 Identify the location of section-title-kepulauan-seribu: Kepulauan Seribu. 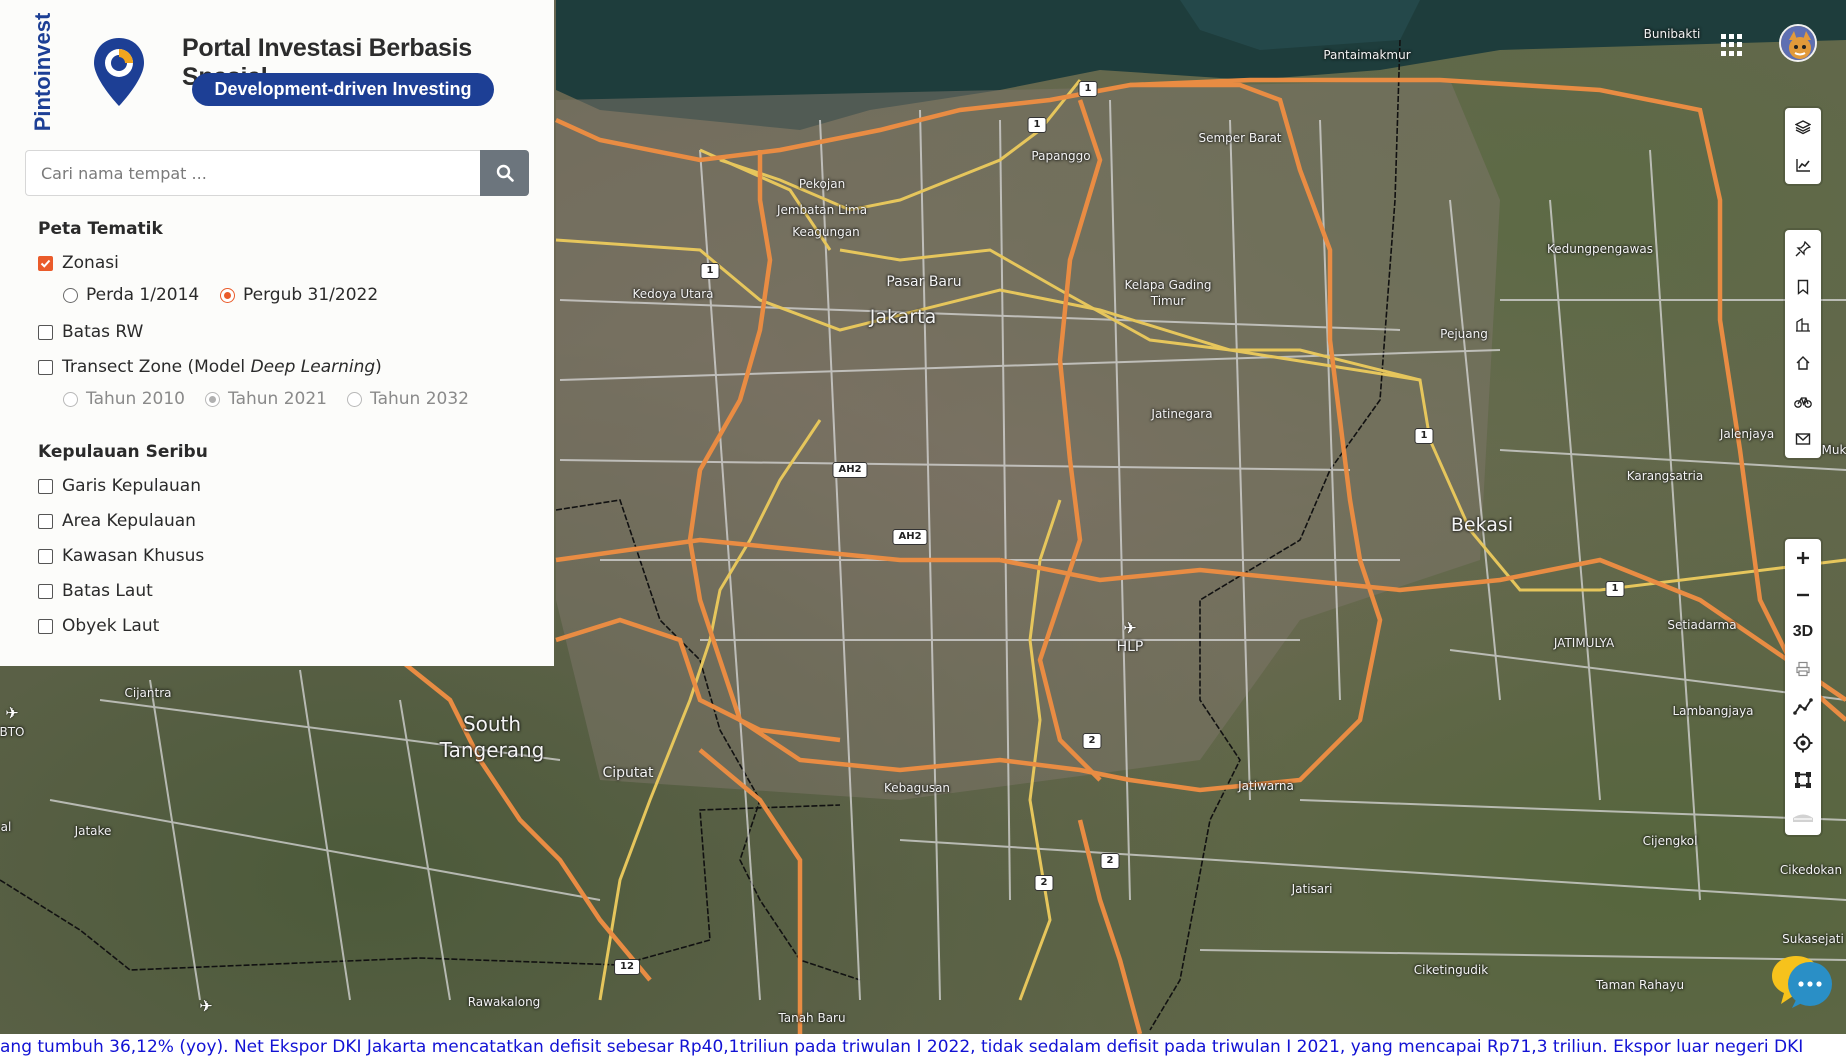
(123, 452).